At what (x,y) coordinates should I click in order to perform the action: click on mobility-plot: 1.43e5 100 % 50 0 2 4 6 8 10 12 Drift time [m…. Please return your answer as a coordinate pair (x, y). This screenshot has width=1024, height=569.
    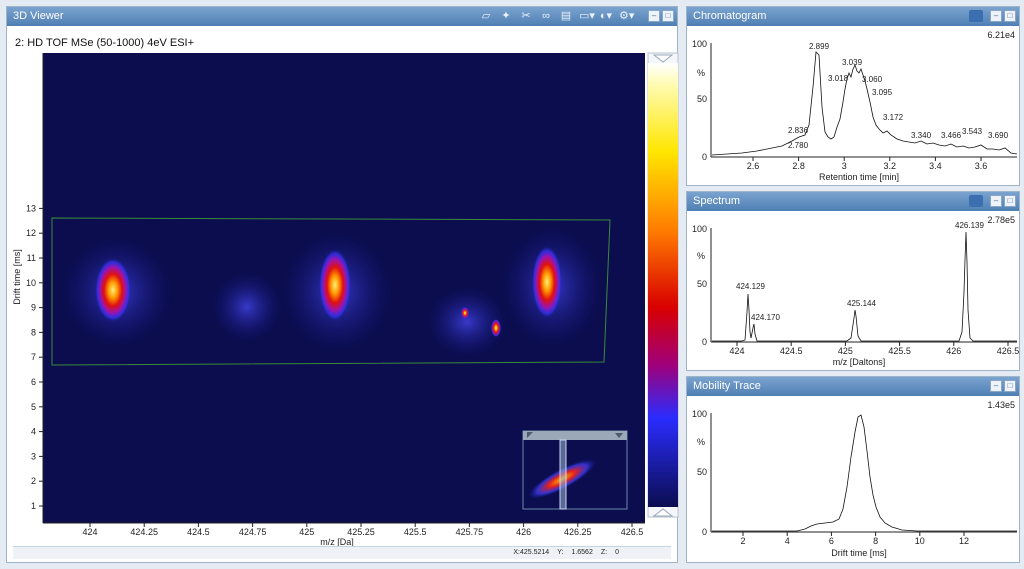
    Looking at the image, I should click on (854, 470).